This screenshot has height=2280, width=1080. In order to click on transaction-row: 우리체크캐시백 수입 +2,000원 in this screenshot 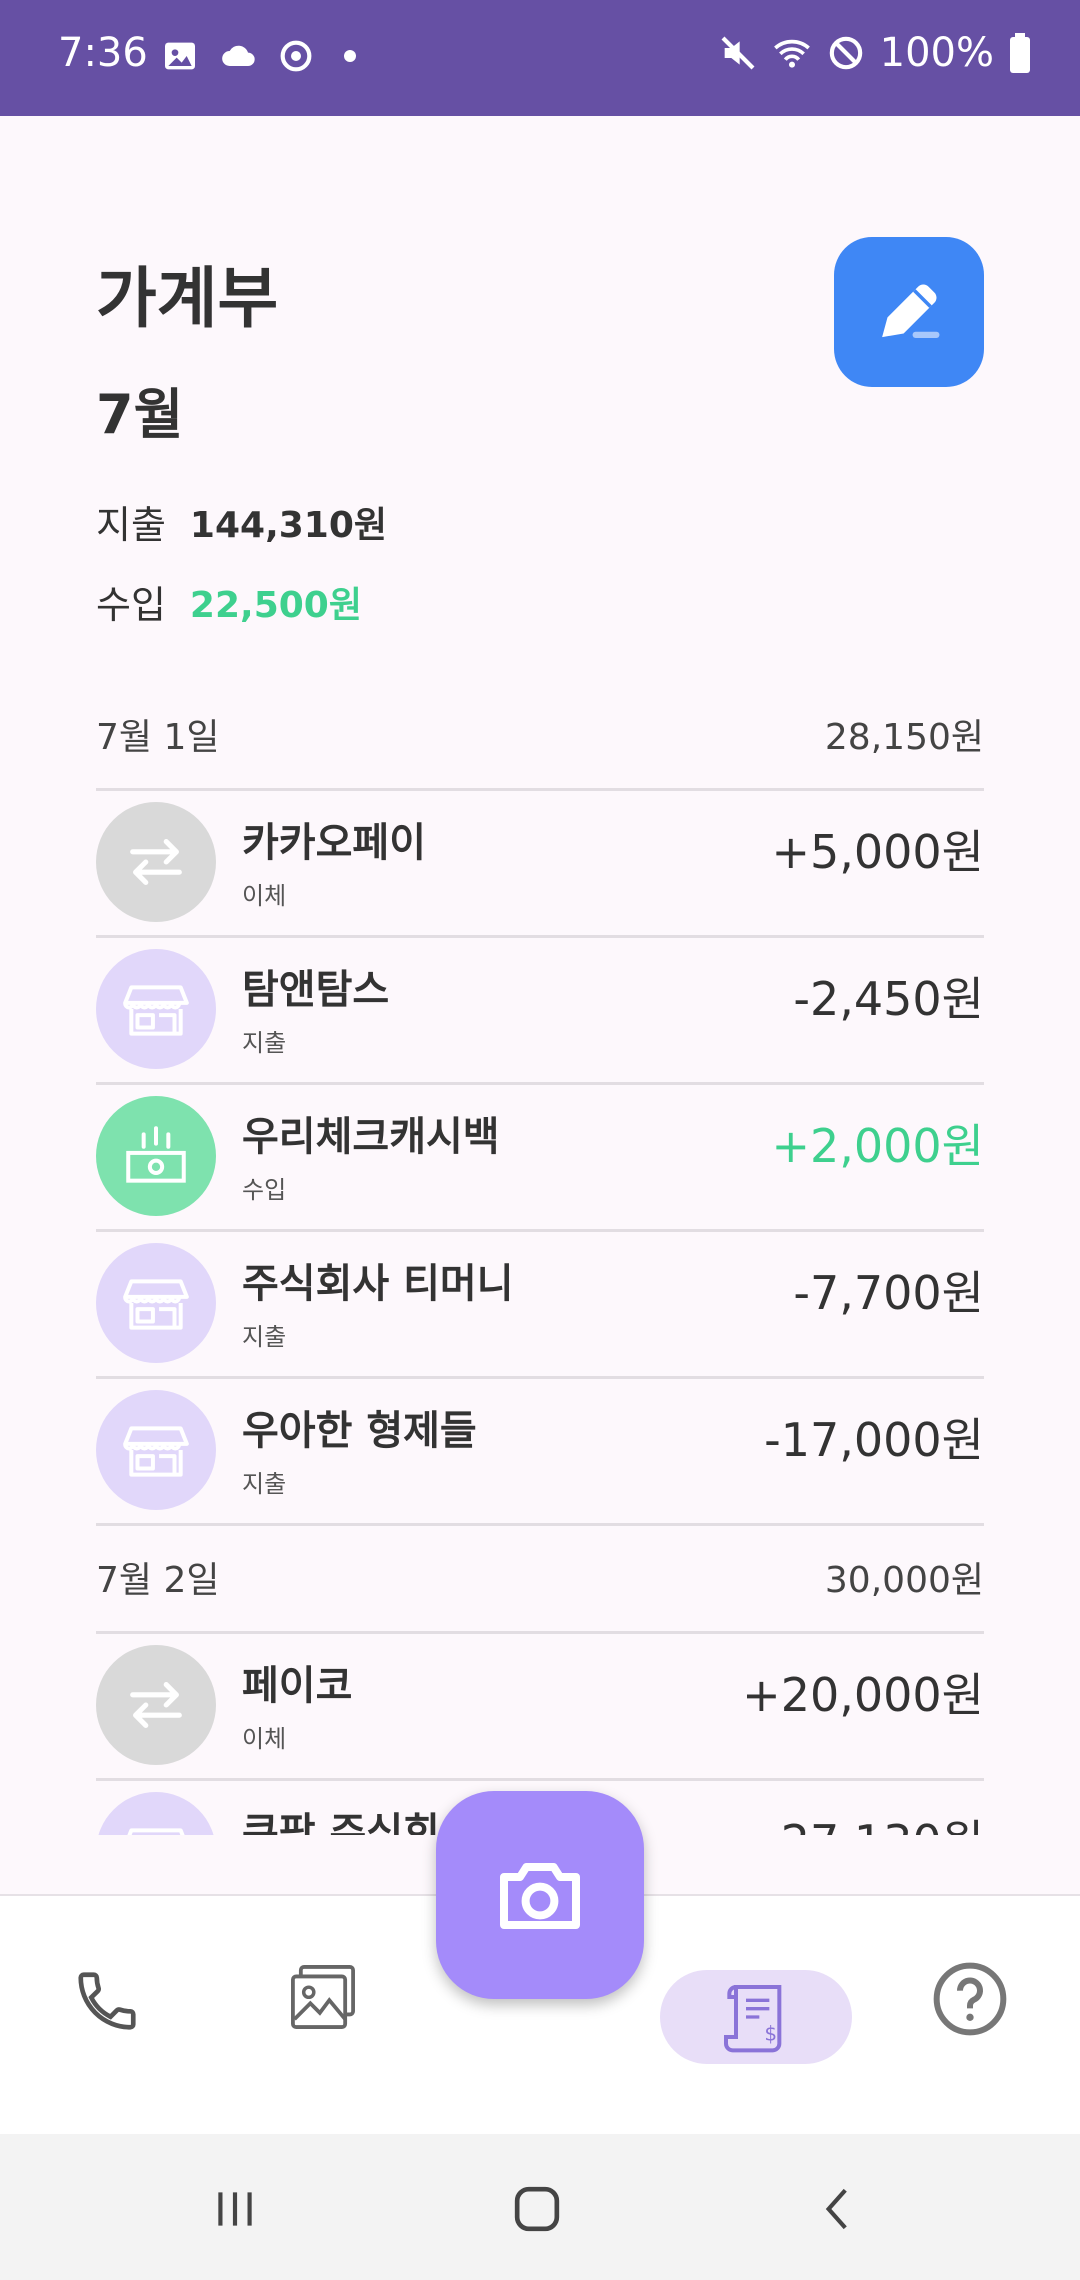, I will do `click(540, 1157)`.